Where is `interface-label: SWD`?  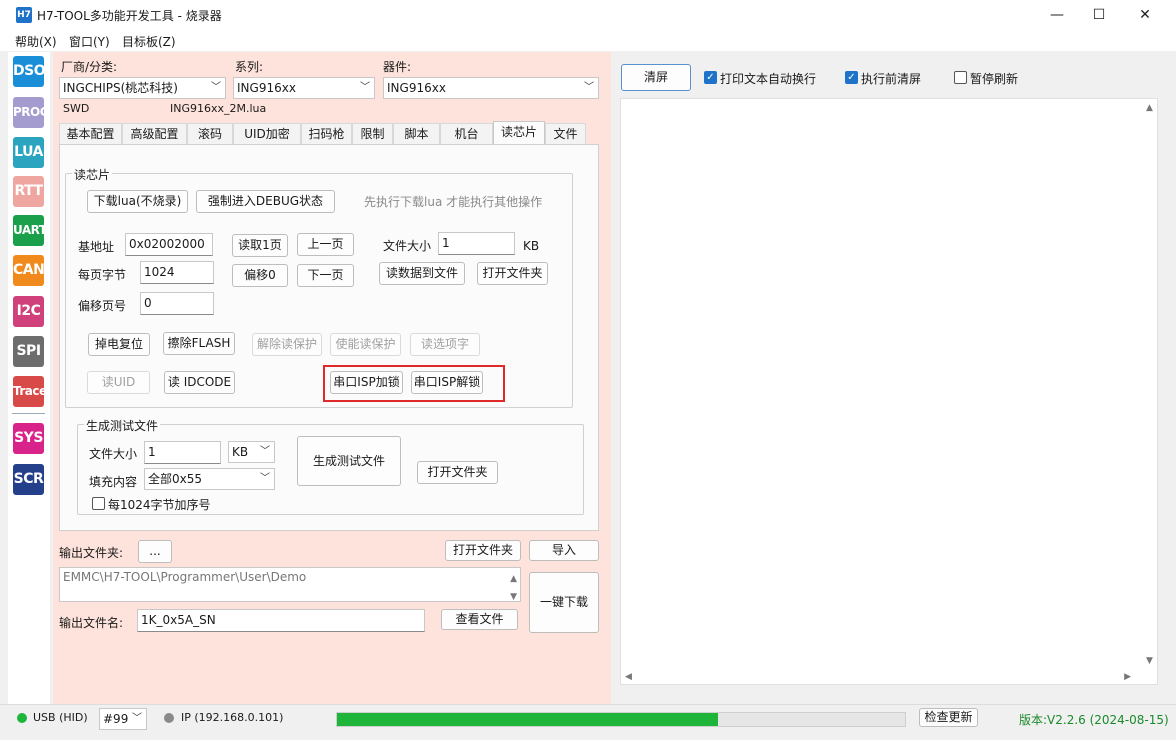 interface-label: SWD is located at coordinates (76, 108).